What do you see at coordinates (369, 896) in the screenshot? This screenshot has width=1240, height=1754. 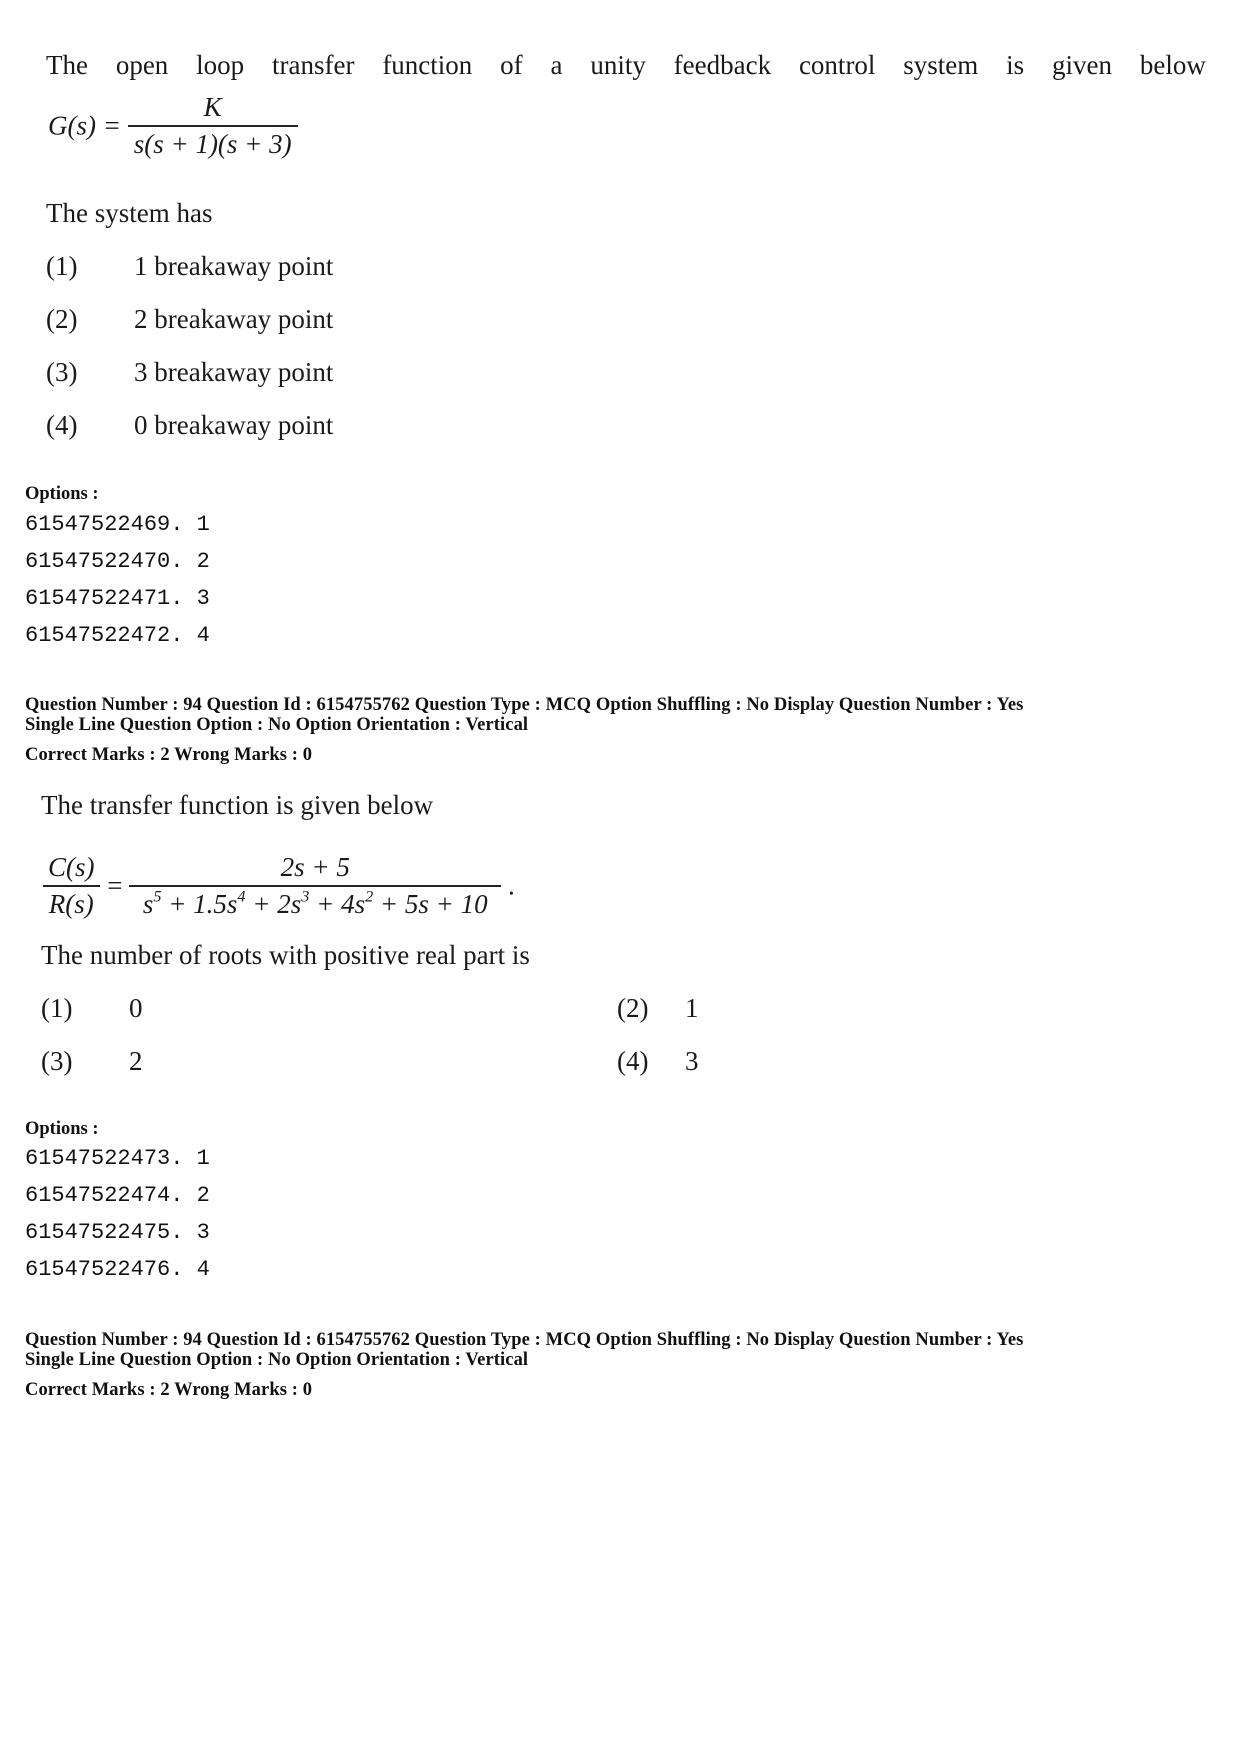 I see `denominator-exponent: 2` at bounding box center [369, 896].